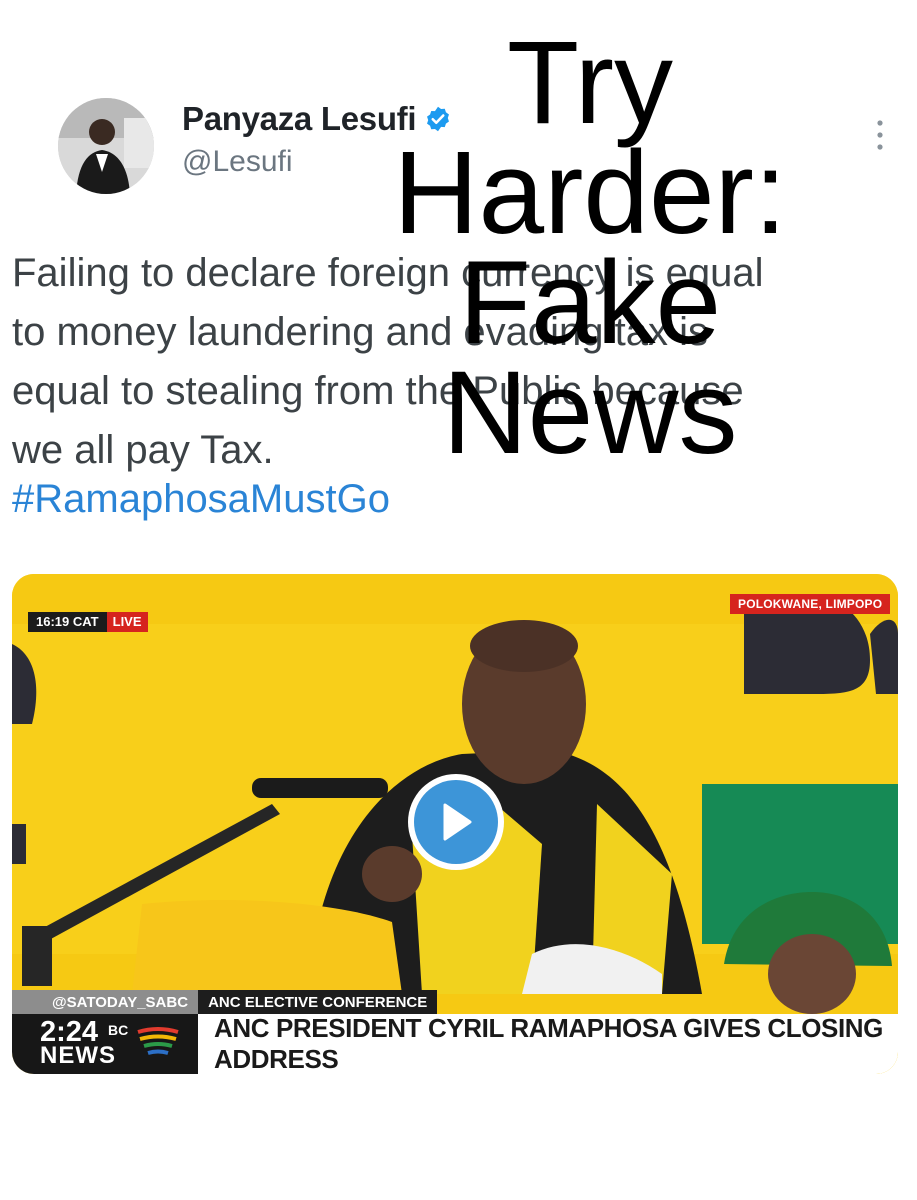 This screenshot has width=917, height=1200. Describe the element at coordinates (158, 1041) in the screenshot. I see `channel-stripes-icon` at that location.